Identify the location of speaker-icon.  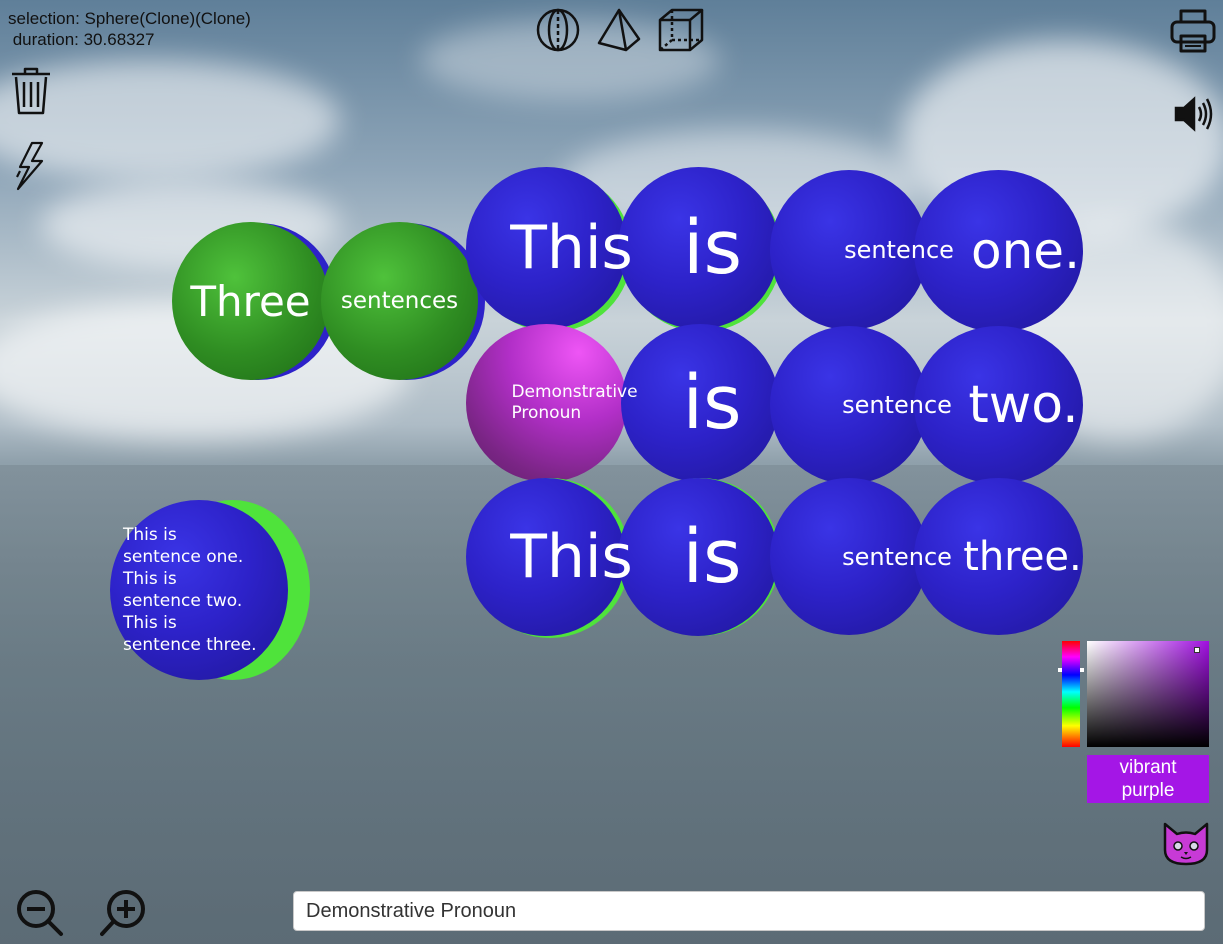
(1194, 114).